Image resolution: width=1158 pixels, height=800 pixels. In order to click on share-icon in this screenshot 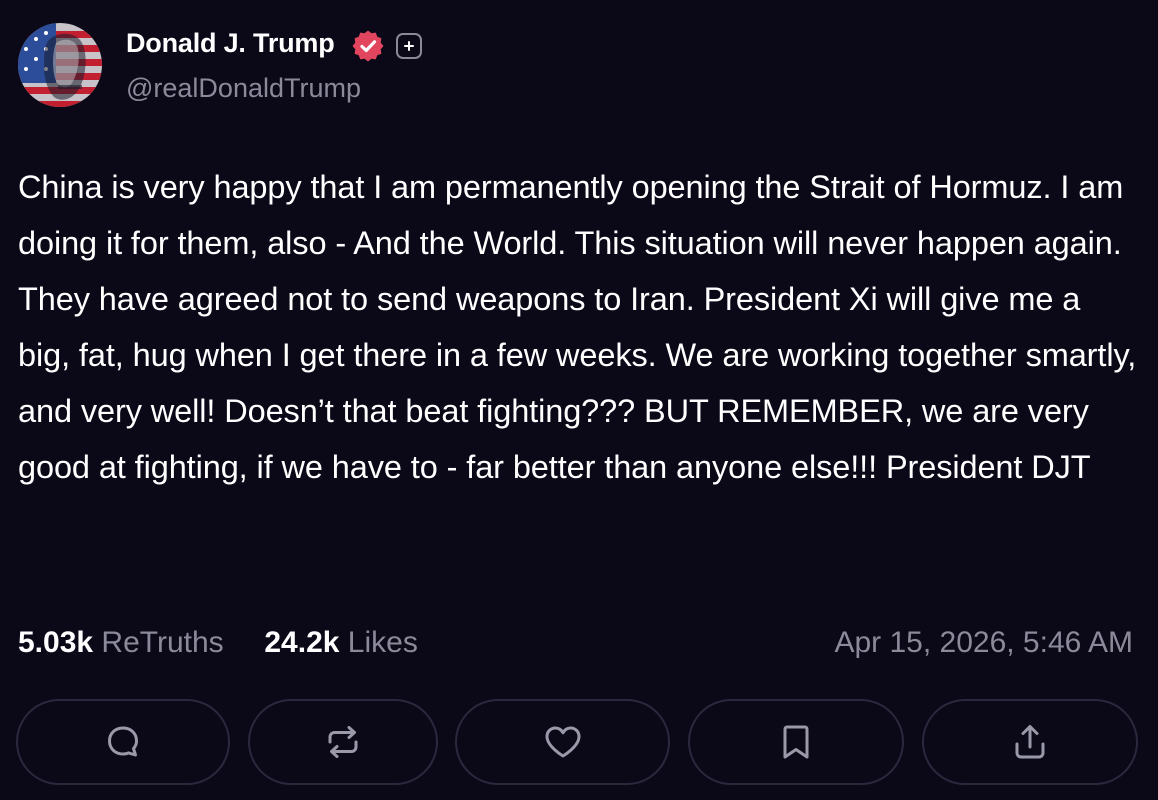, I will do `click(1030, 742)`.